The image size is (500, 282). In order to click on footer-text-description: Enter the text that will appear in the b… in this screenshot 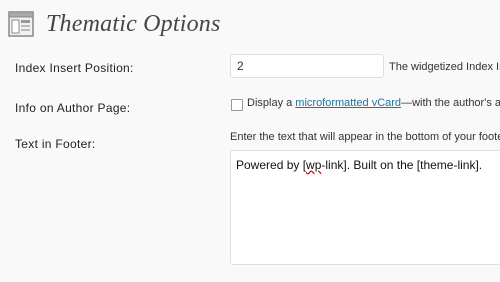, I will do `click(365, 137)`.